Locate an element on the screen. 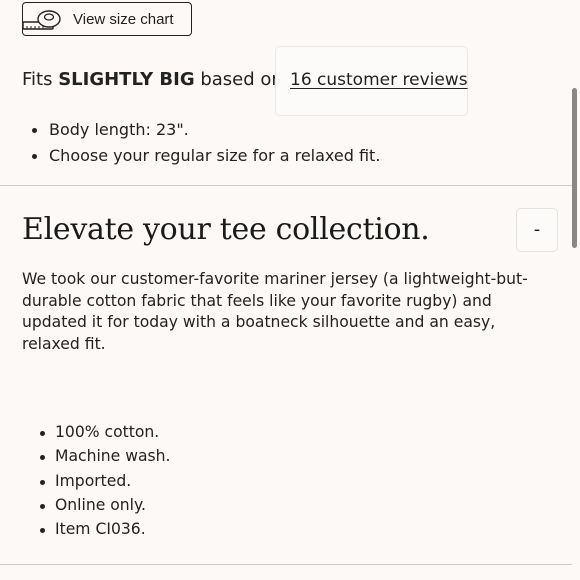  fit-suffix: based on is located at coordinates (238, 79).